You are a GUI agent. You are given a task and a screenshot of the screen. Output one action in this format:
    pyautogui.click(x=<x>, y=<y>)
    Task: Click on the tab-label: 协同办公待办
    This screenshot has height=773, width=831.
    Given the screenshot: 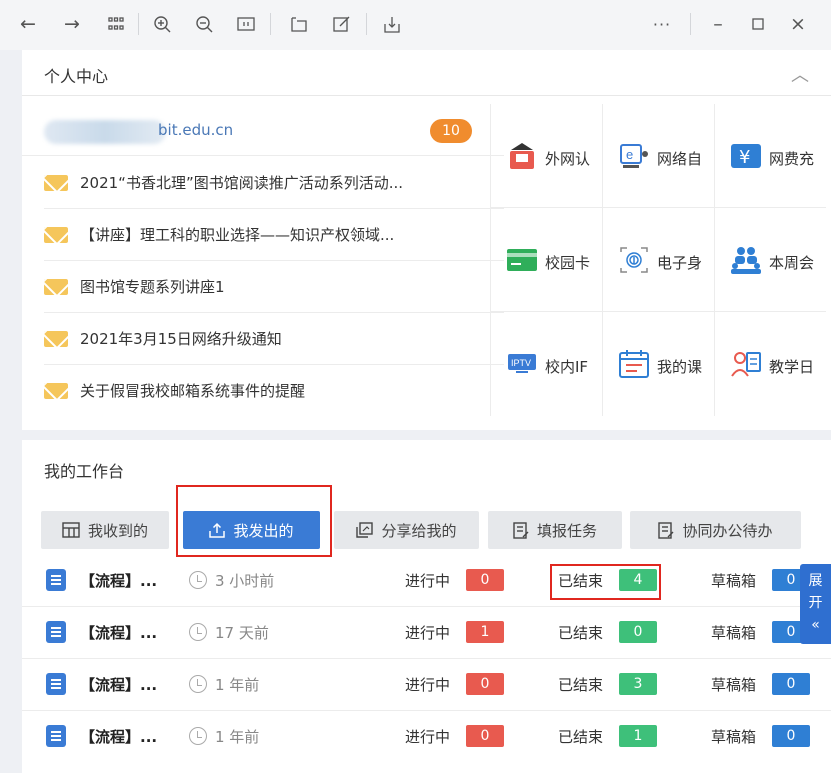 What is the action you would take?
    pyautogui.click(x=727, y=530)
    